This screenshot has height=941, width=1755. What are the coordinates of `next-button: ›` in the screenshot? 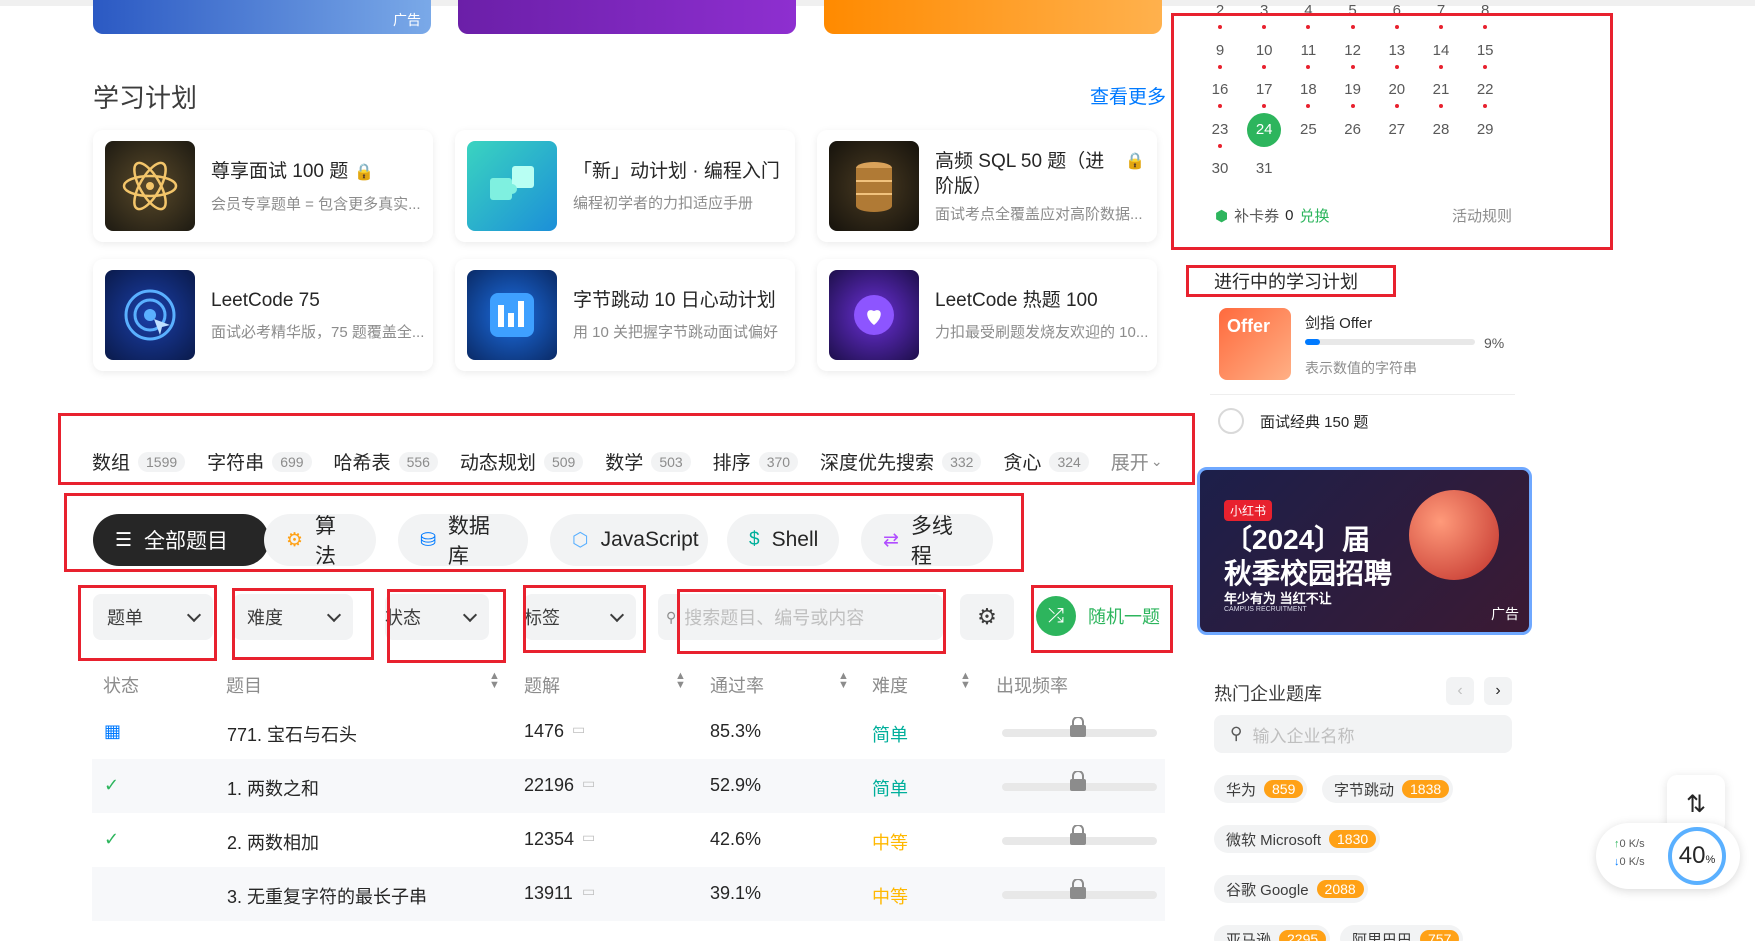 It's located at (1498, 691).